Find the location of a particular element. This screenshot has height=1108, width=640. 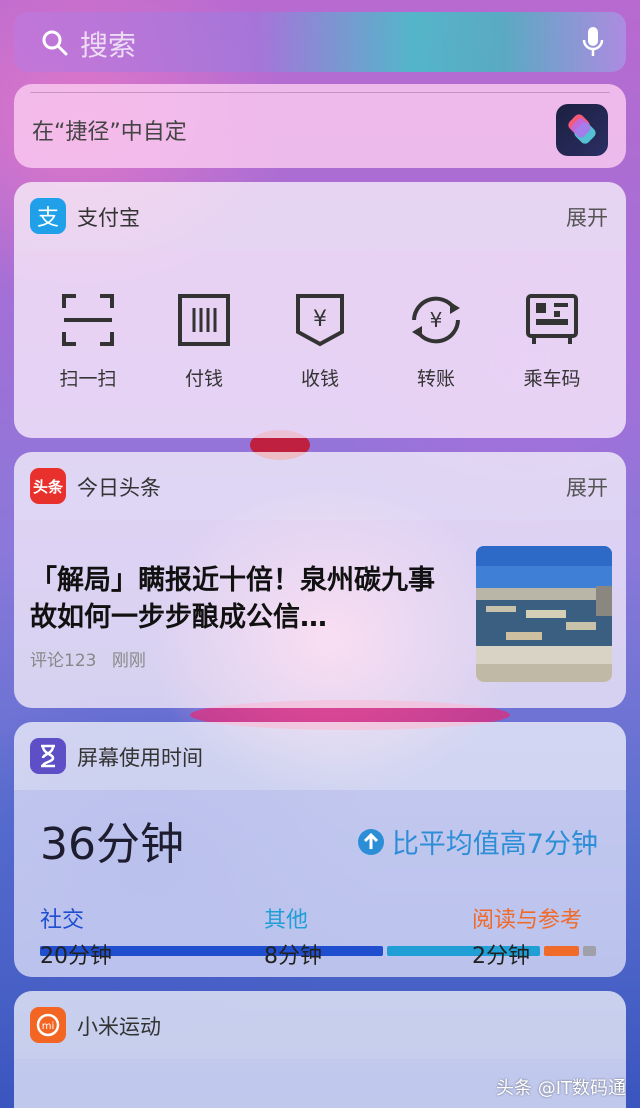

alipay-transfer-button: ¥ 转账 is located at coordinates (436, 341).